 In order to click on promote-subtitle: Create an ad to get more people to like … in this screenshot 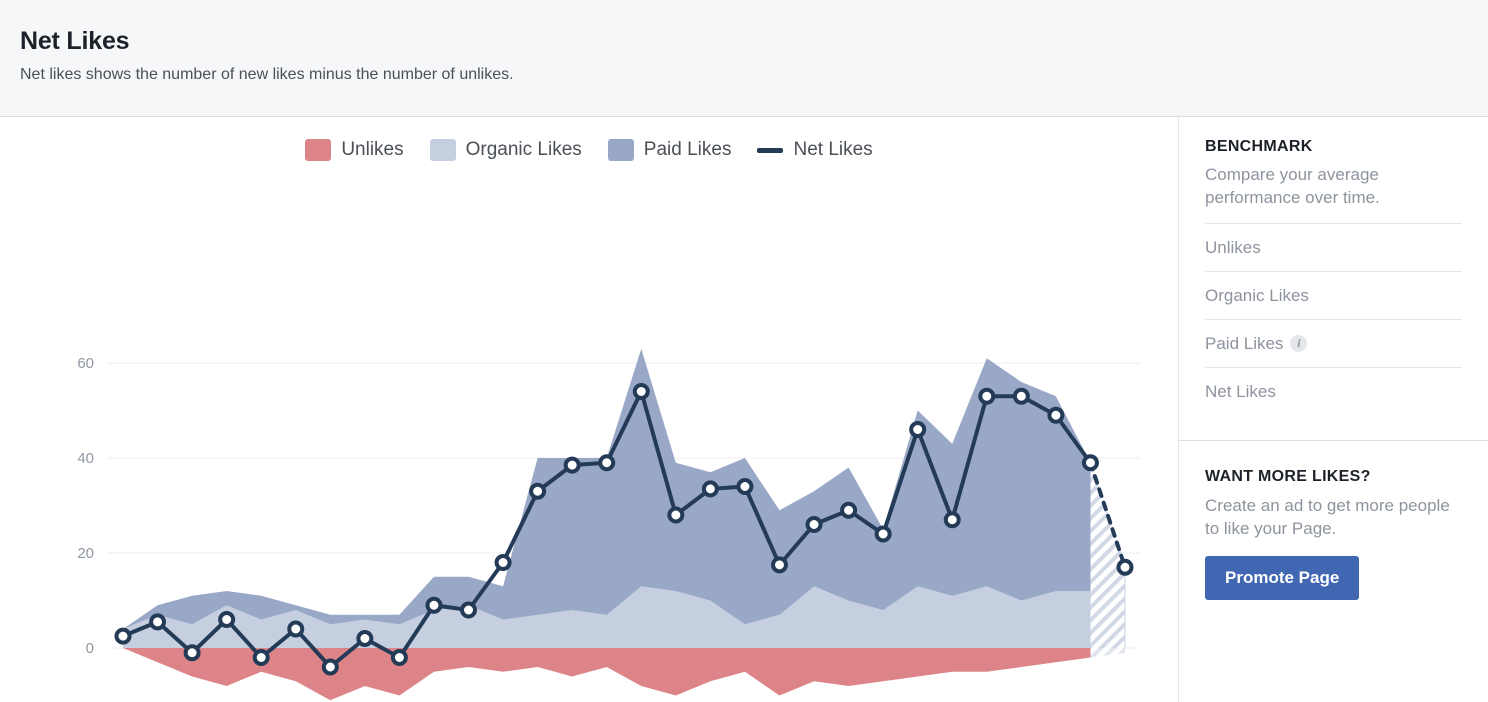, I will do `click(1327, 517)`.